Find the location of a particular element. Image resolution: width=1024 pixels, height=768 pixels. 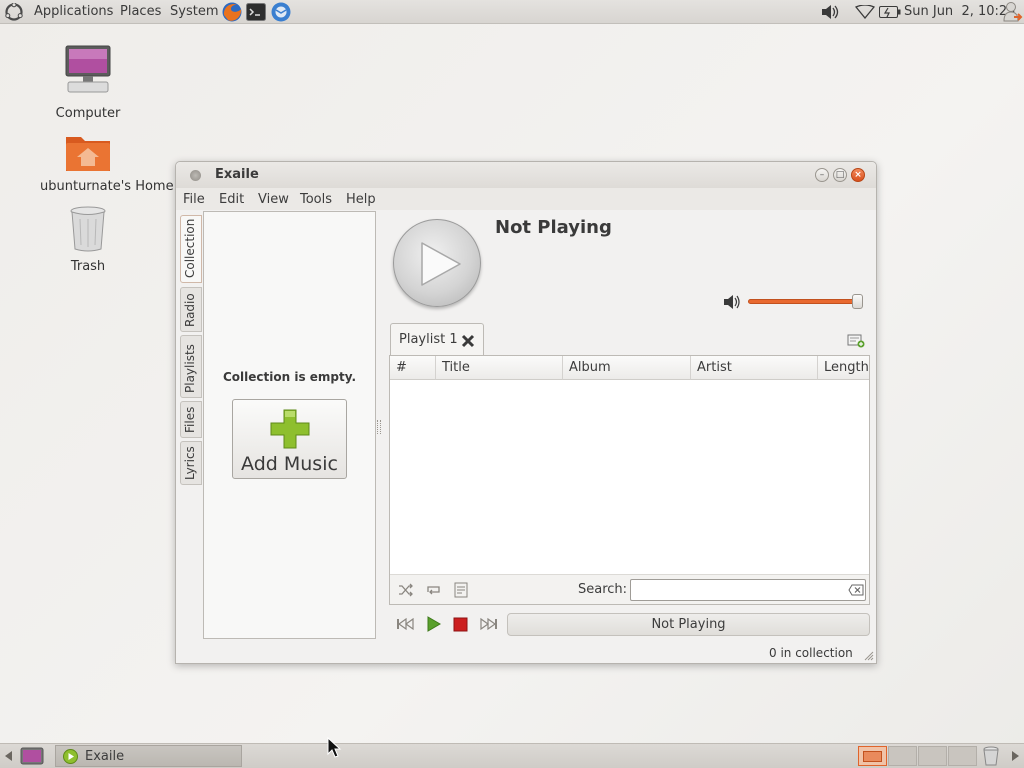

scroll-right-icon is located at coordinates (1016, 756).